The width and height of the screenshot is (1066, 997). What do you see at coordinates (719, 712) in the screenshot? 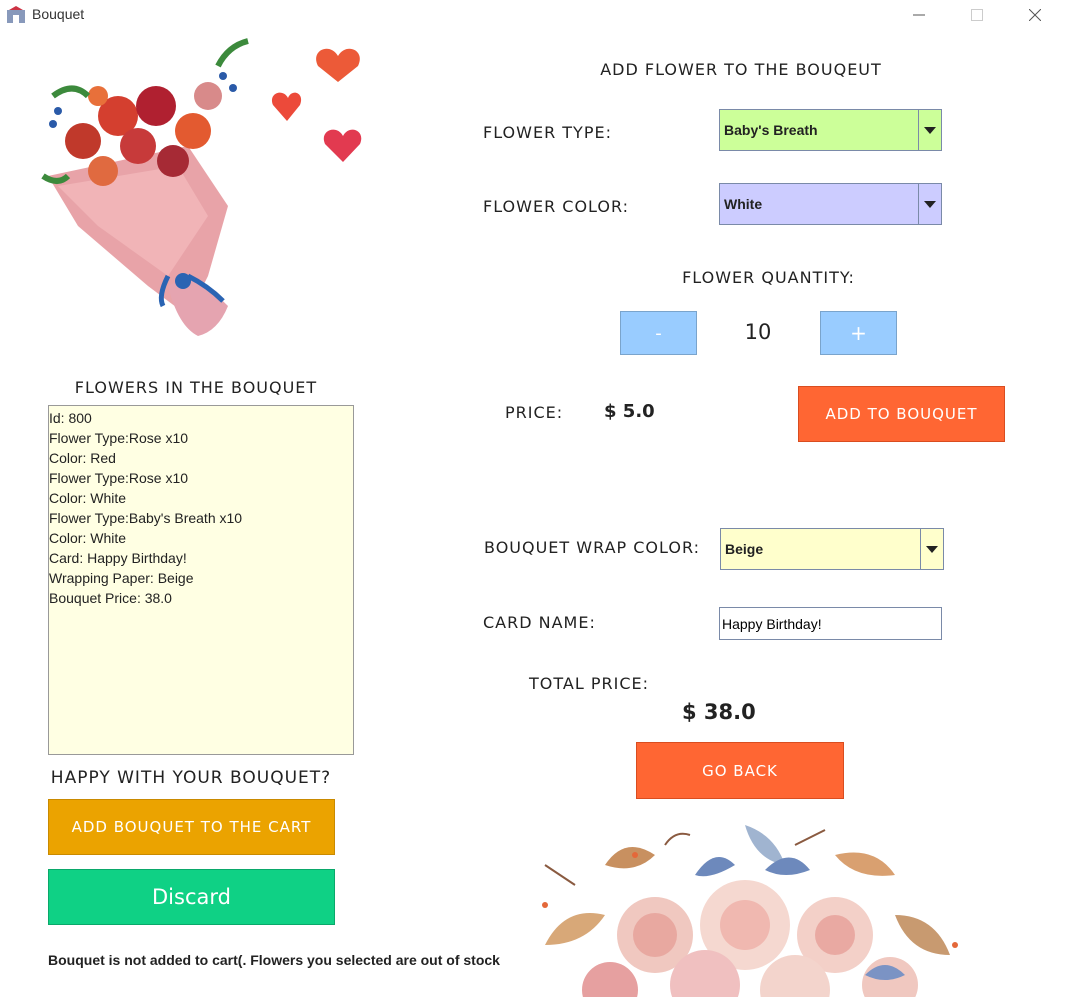
I see `total-price-value: $ 38.0` at bounding box center [719, 712].